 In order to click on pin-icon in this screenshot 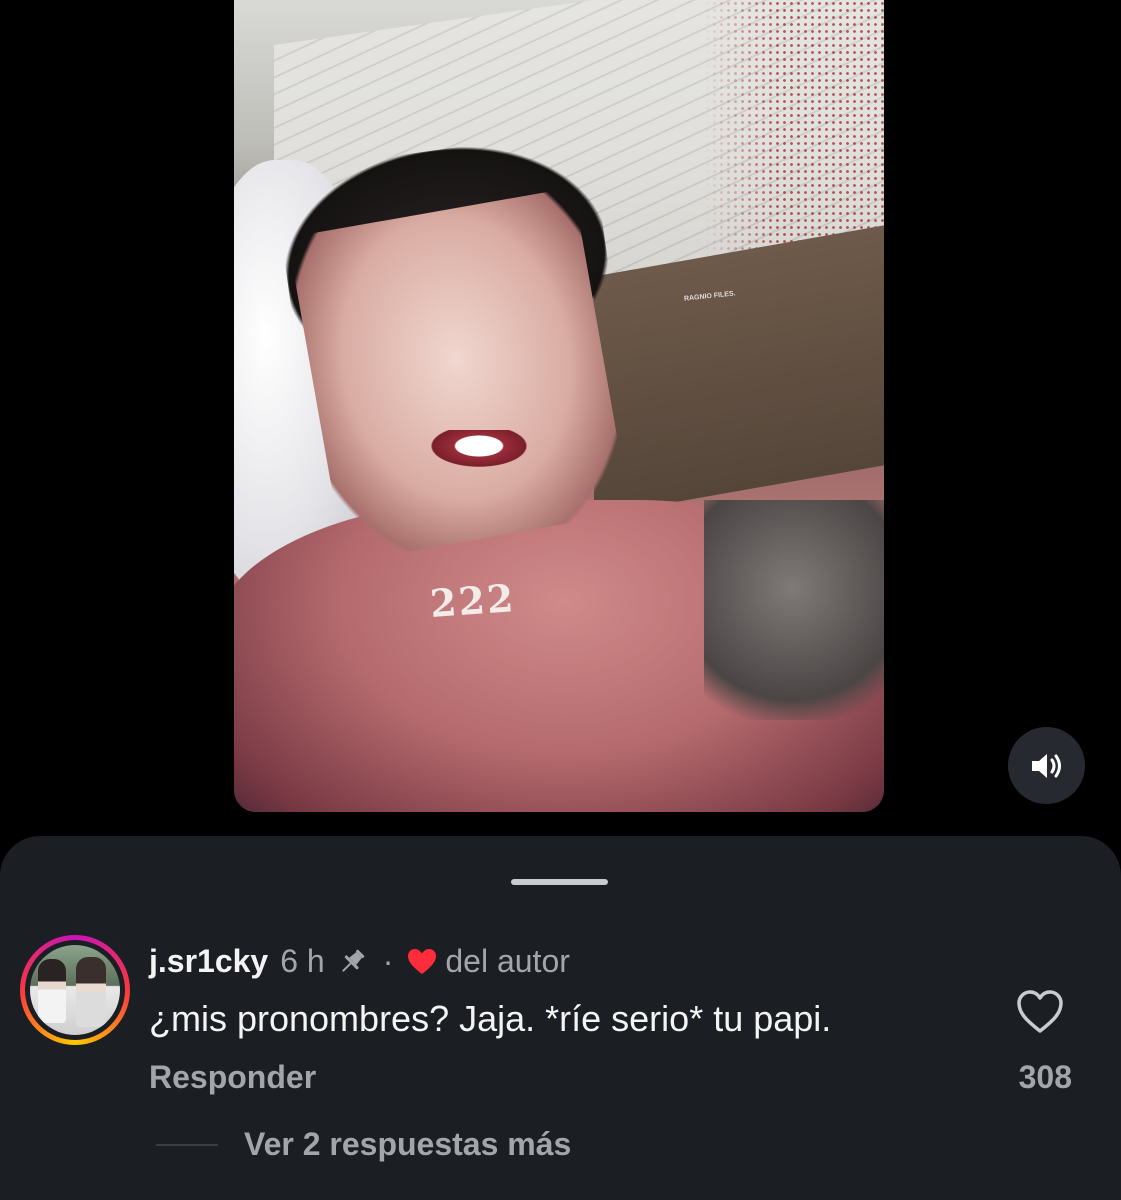, I will do `click(352, 962)`.